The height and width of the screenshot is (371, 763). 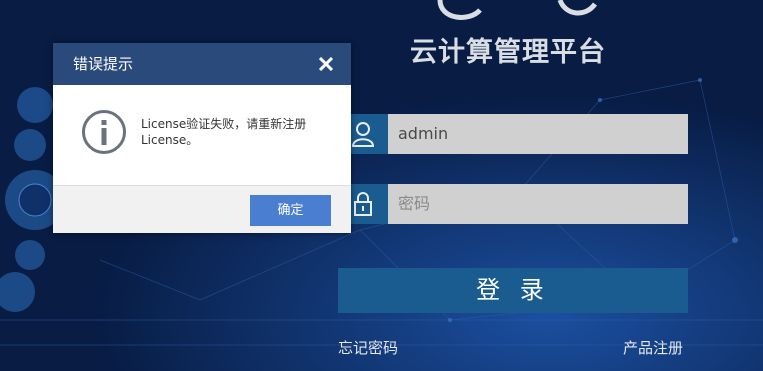 I want to click on username-field: admin, so click(x=513, y=134).